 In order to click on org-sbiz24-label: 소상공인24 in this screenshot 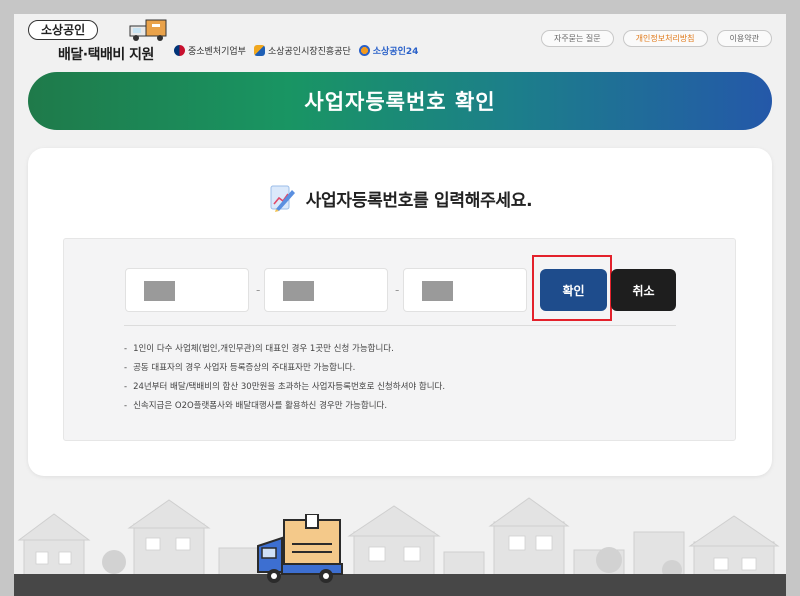, I will do `click(395, 52)`.